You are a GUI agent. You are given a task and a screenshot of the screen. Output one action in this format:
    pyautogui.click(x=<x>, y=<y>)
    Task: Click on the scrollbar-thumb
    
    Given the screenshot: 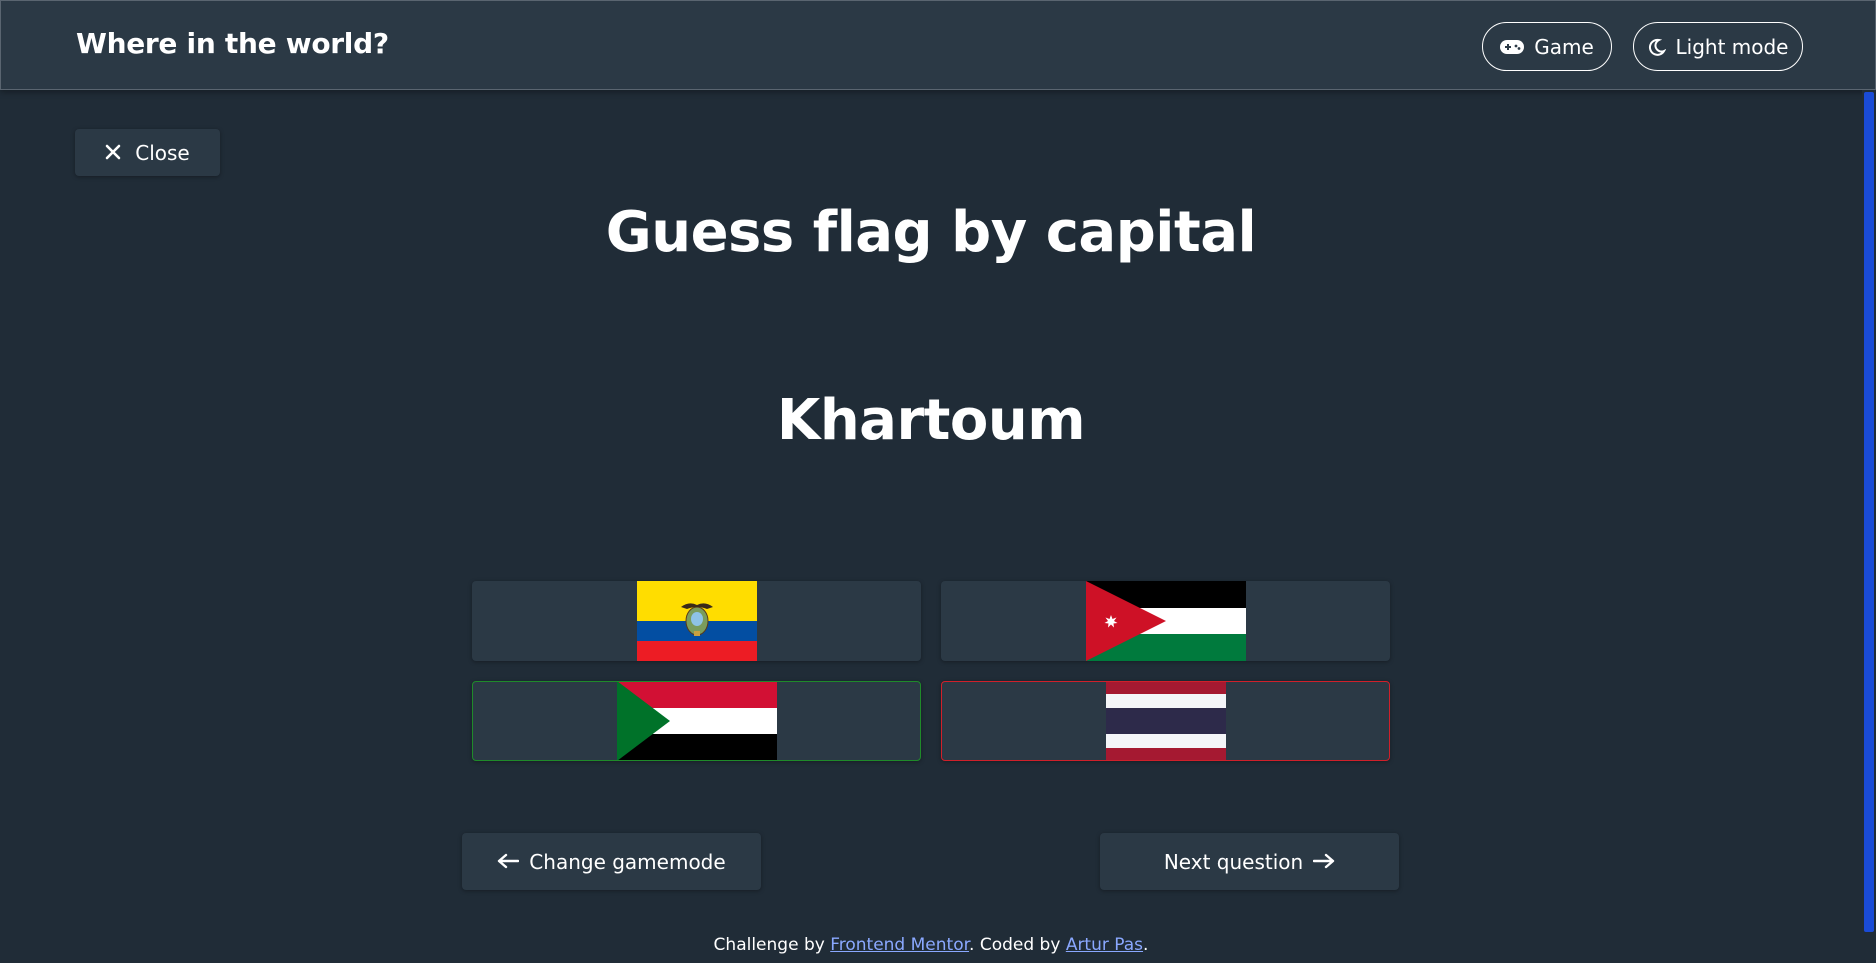 What is the action you would take?
    pyautogui.click(x=1869, y=512)
    